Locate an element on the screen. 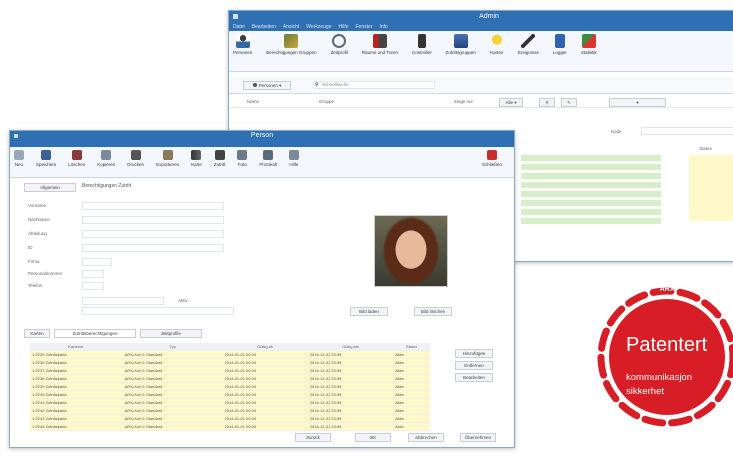 This screenshot has width=733, height=456. phone-field is located at coordinates (93, 286).